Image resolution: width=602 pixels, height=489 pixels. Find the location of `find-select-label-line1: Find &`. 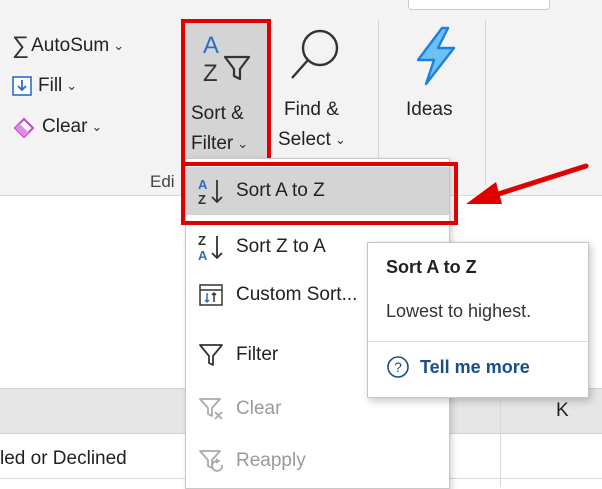

find-select-label-line1: Find & is located at coordinates (311, 109).